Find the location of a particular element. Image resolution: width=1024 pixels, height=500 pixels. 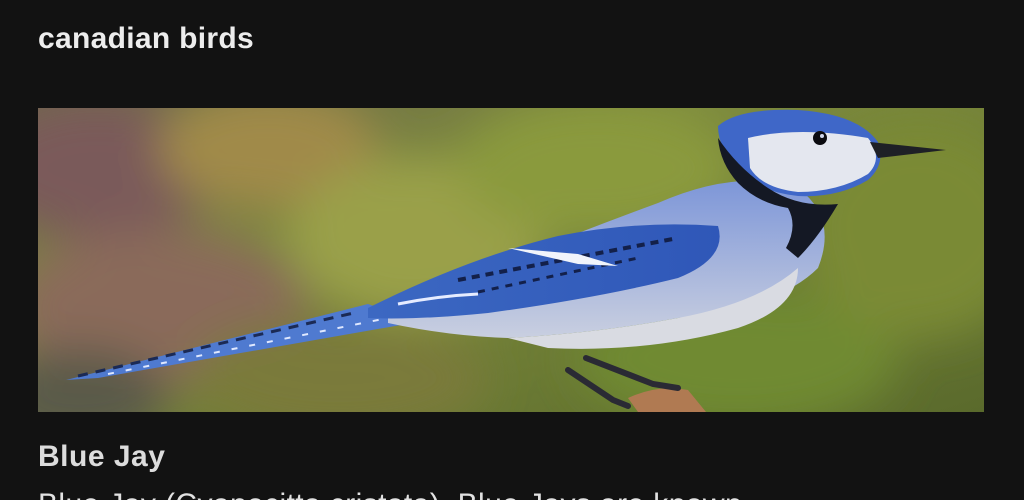

page-title: canadian birds is located at coordinates (146, 38).